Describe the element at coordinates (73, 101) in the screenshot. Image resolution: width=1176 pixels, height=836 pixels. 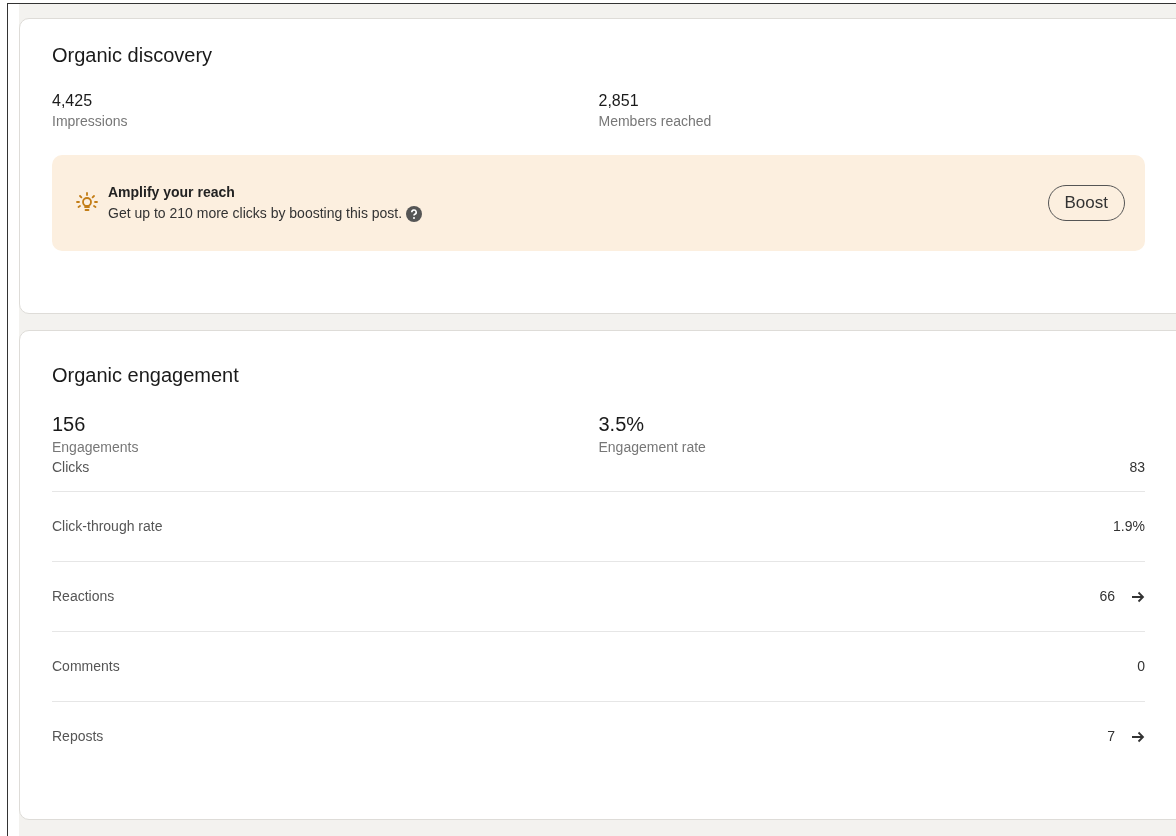
I see `stat-value: 4,425` at that location.